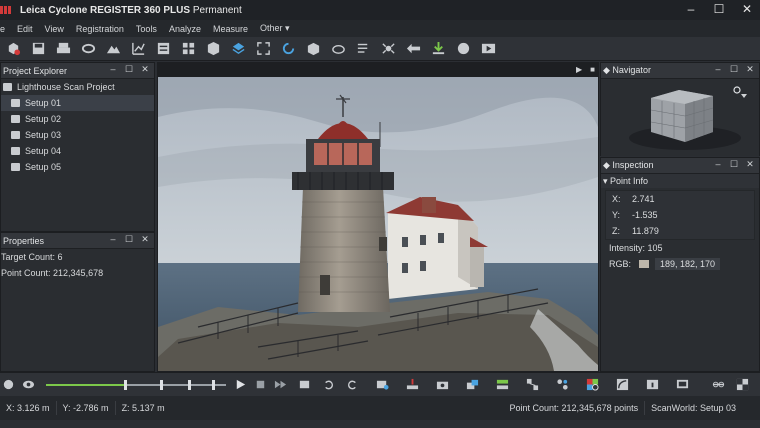 The image size is (760, 428). I want to click on fast-forward-icon, so click(280, 385).